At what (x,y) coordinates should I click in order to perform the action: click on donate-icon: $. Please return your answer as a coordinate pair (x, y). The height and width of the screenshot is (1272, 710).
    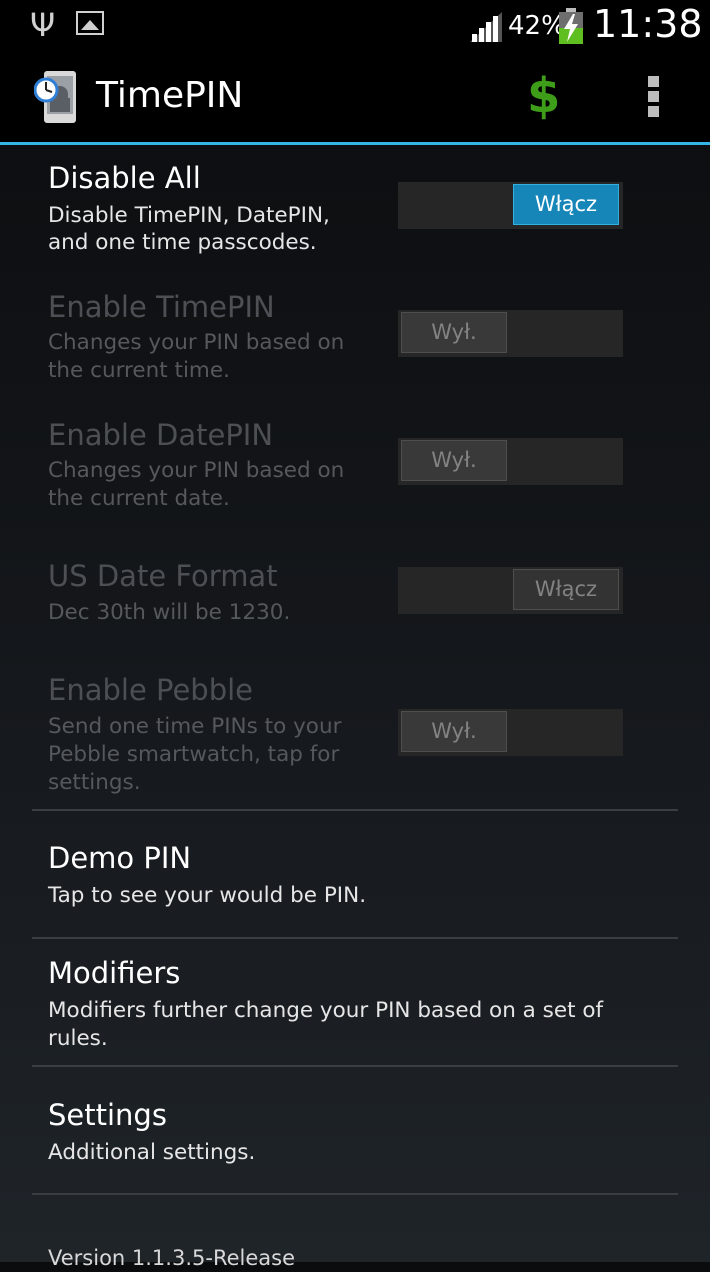
    Looking at the image, I should click on (543, 96).